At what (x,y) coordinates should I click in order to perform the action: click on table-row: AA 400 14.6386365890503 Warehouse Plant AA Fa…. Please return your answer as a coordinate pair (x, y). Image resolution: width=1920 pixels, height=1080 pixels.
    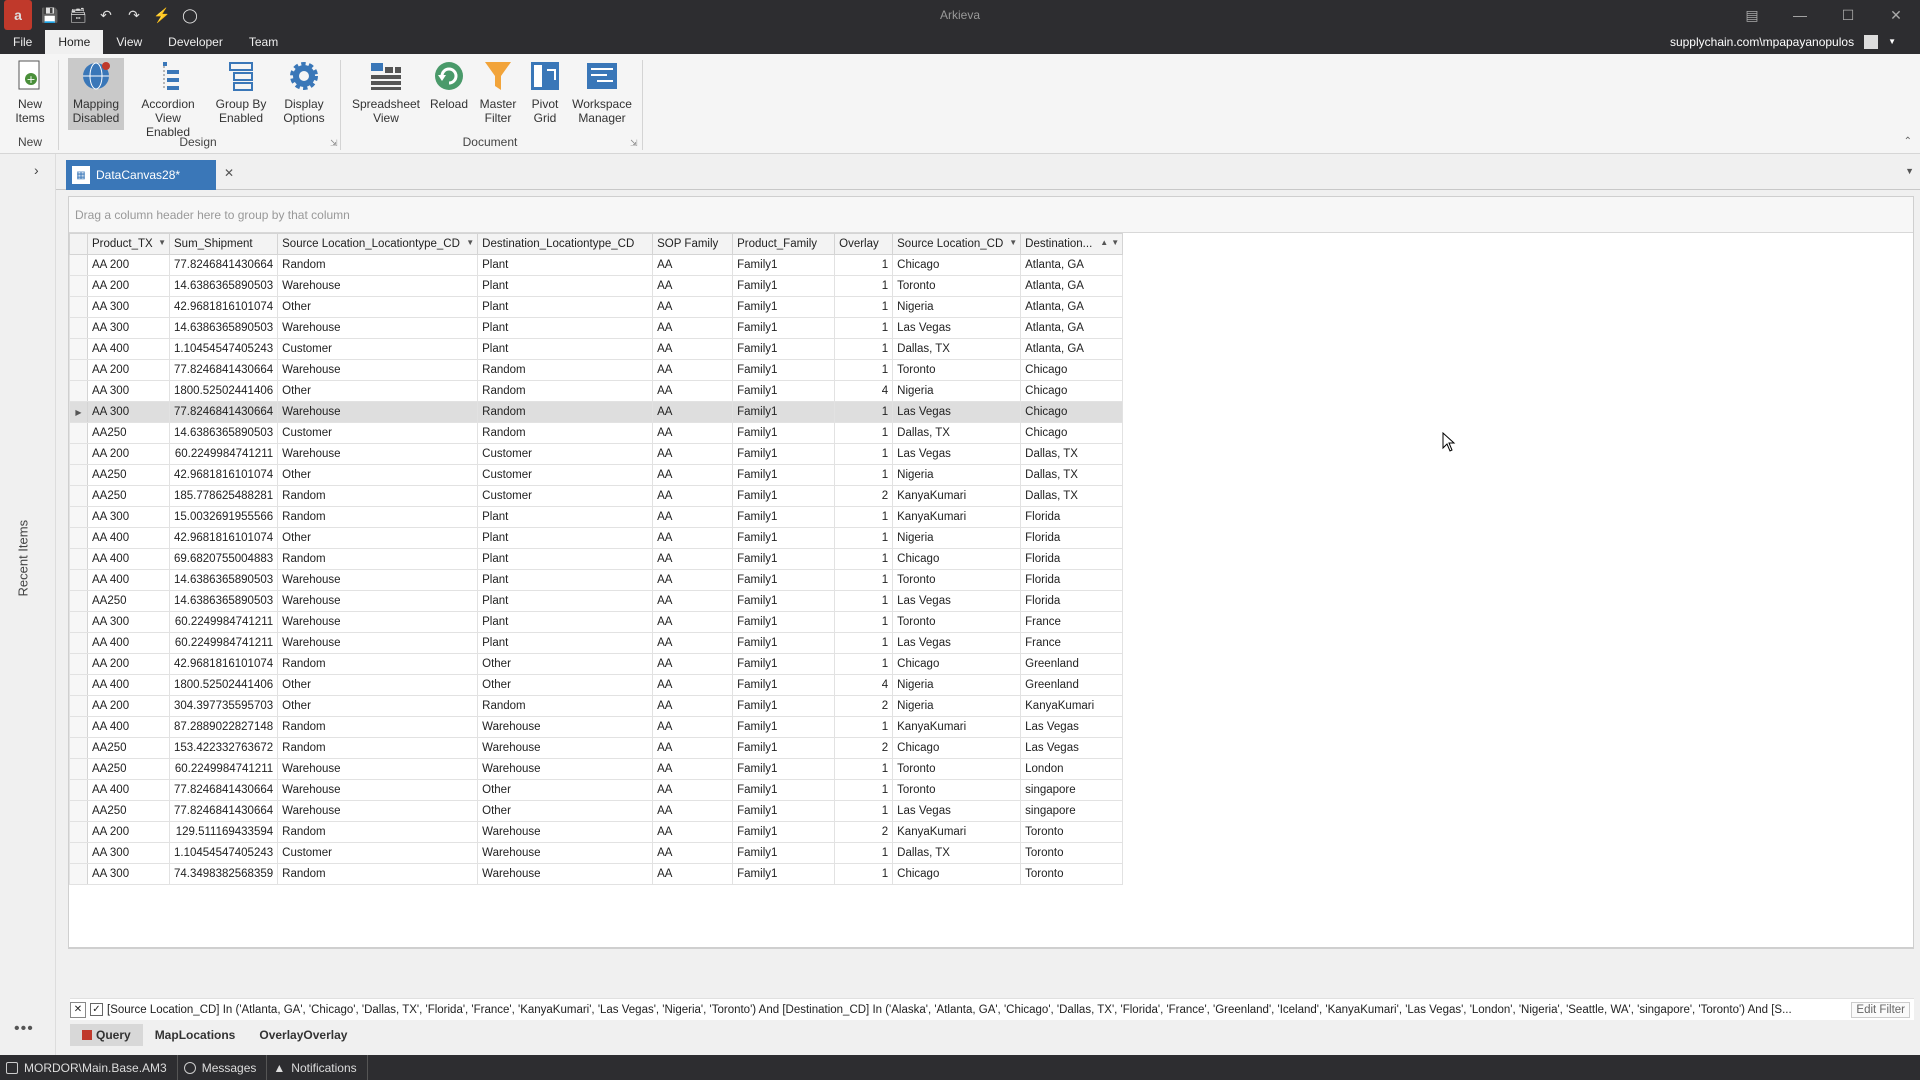
    Looking at the image, I should click on (596, 580).